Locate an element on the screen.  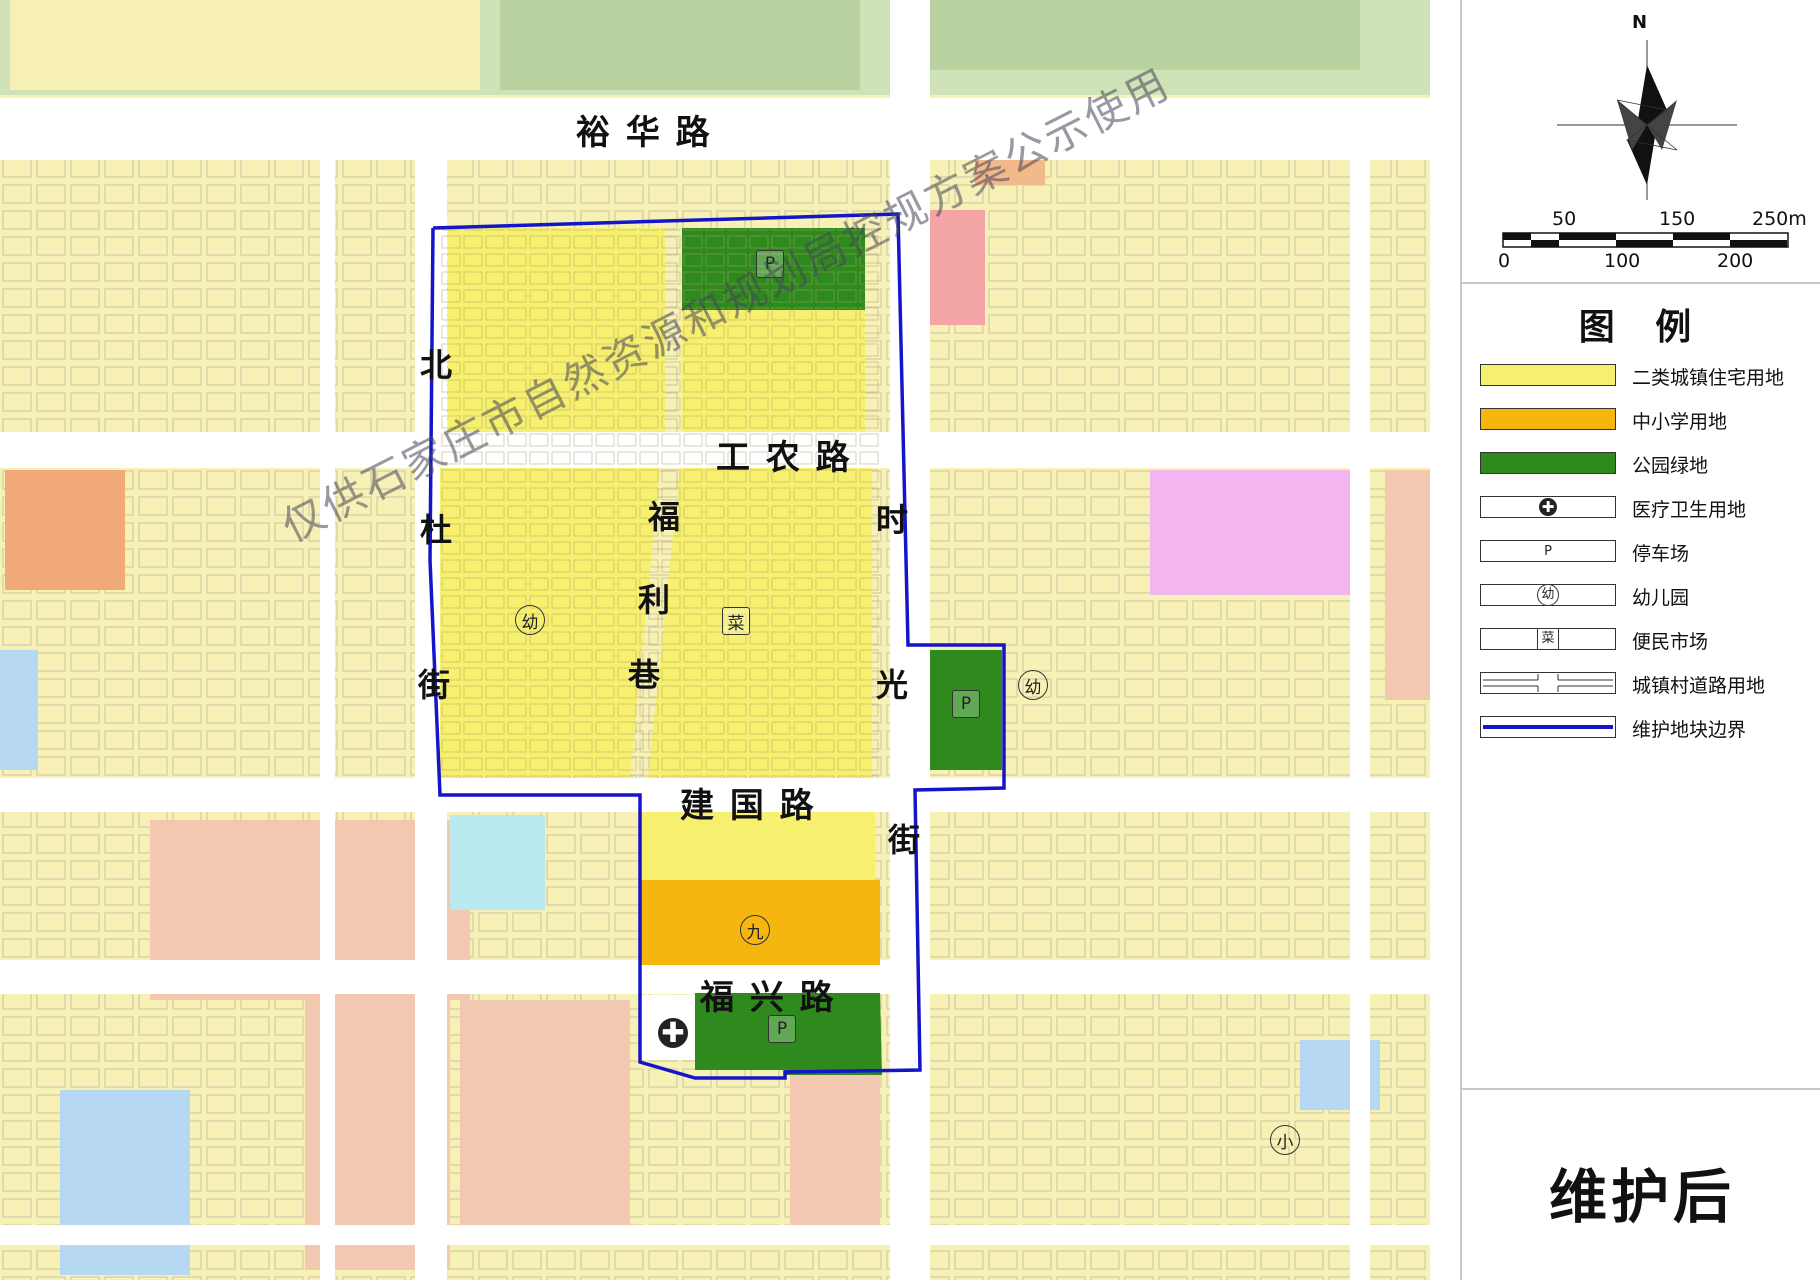
legend-item-school: 中小学用地 is located at coordinates (1650, 420).